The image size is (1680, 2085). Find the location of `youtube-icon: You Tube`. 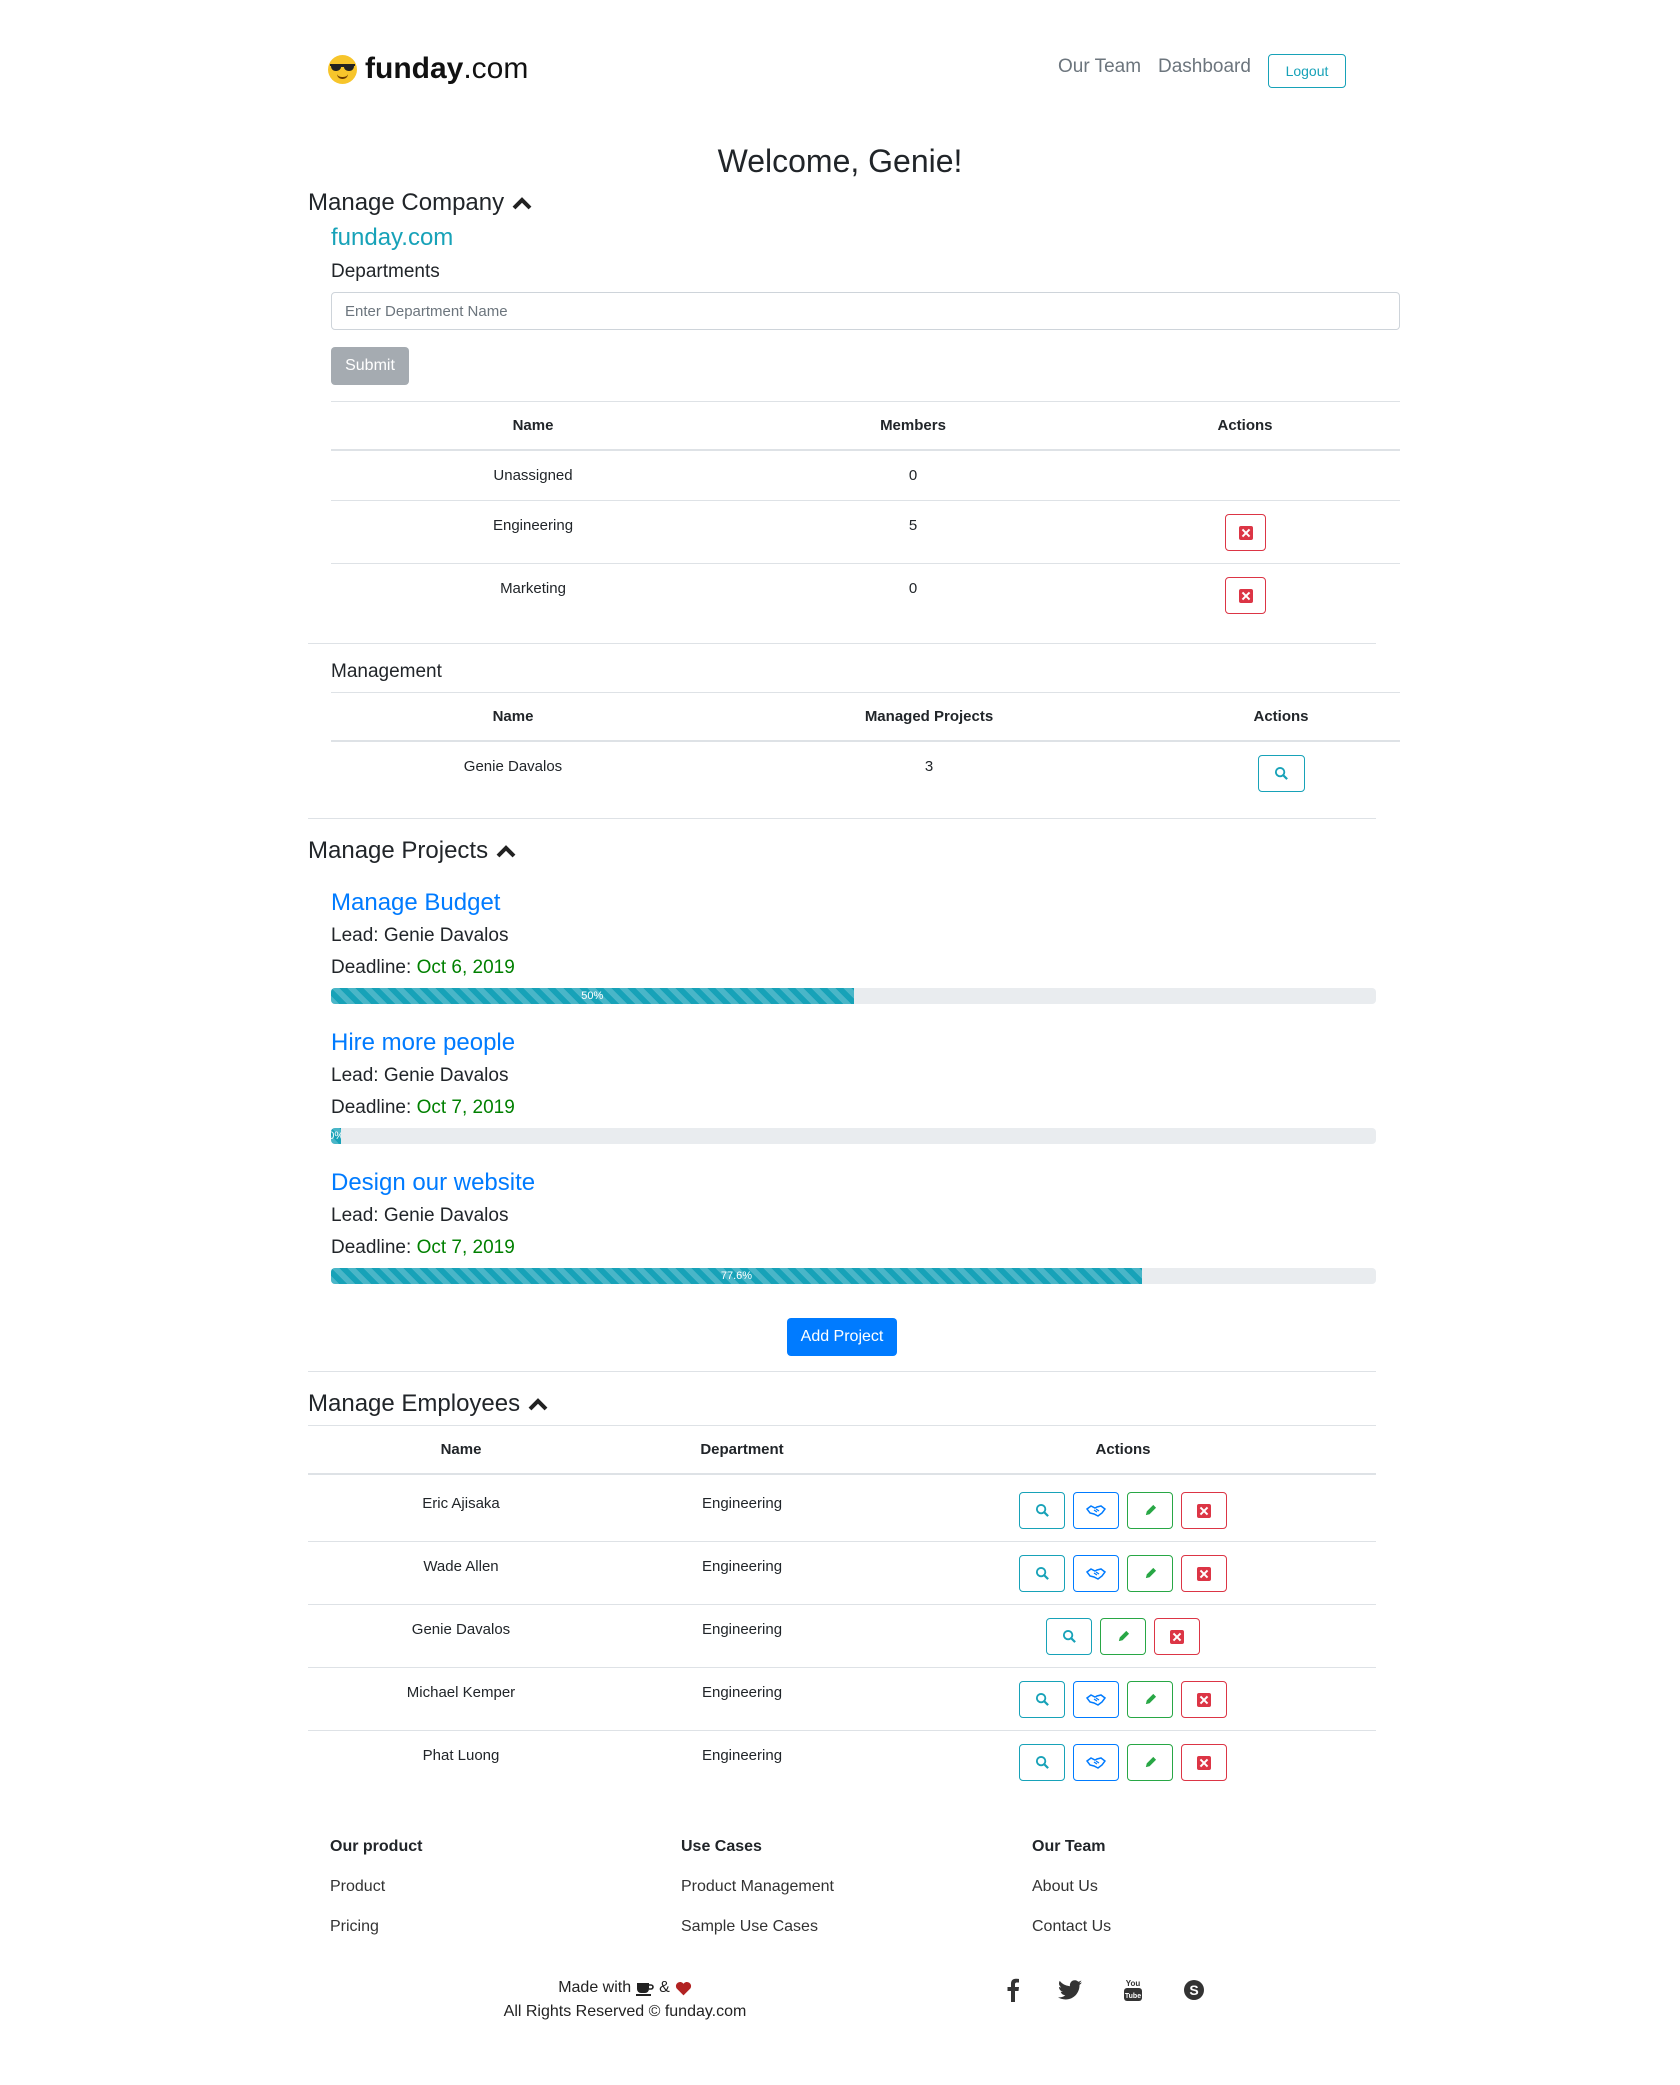

youtube-icon: You Tube is located at coordinates (1133, 1990).